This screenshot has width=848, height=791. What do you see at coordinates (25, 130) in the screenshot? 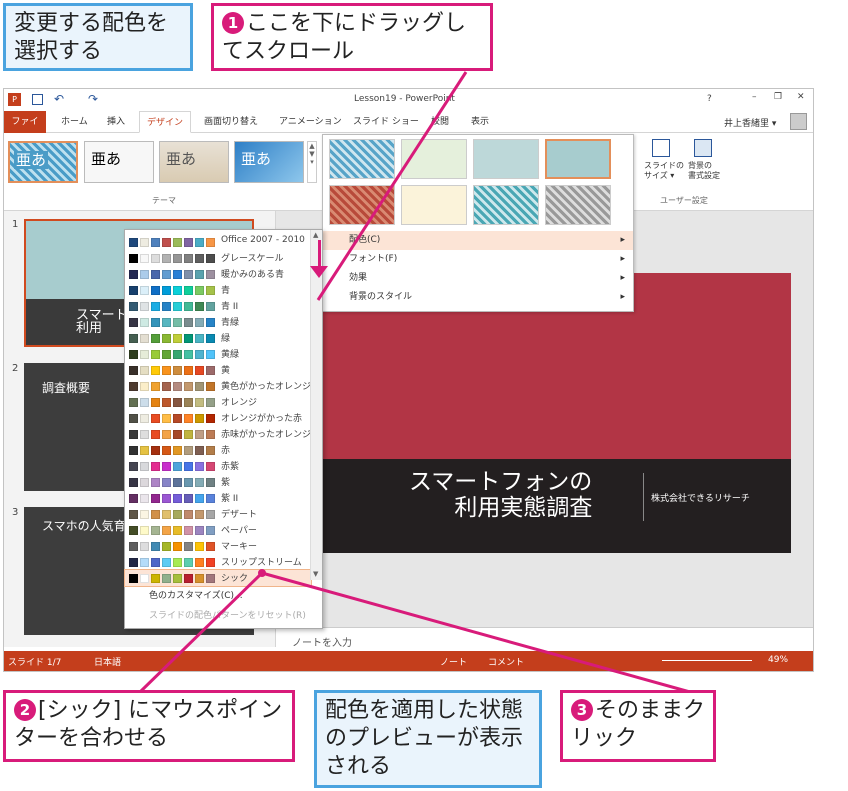
I see `tab-file: ファイル` at bounding box center [25, 130].